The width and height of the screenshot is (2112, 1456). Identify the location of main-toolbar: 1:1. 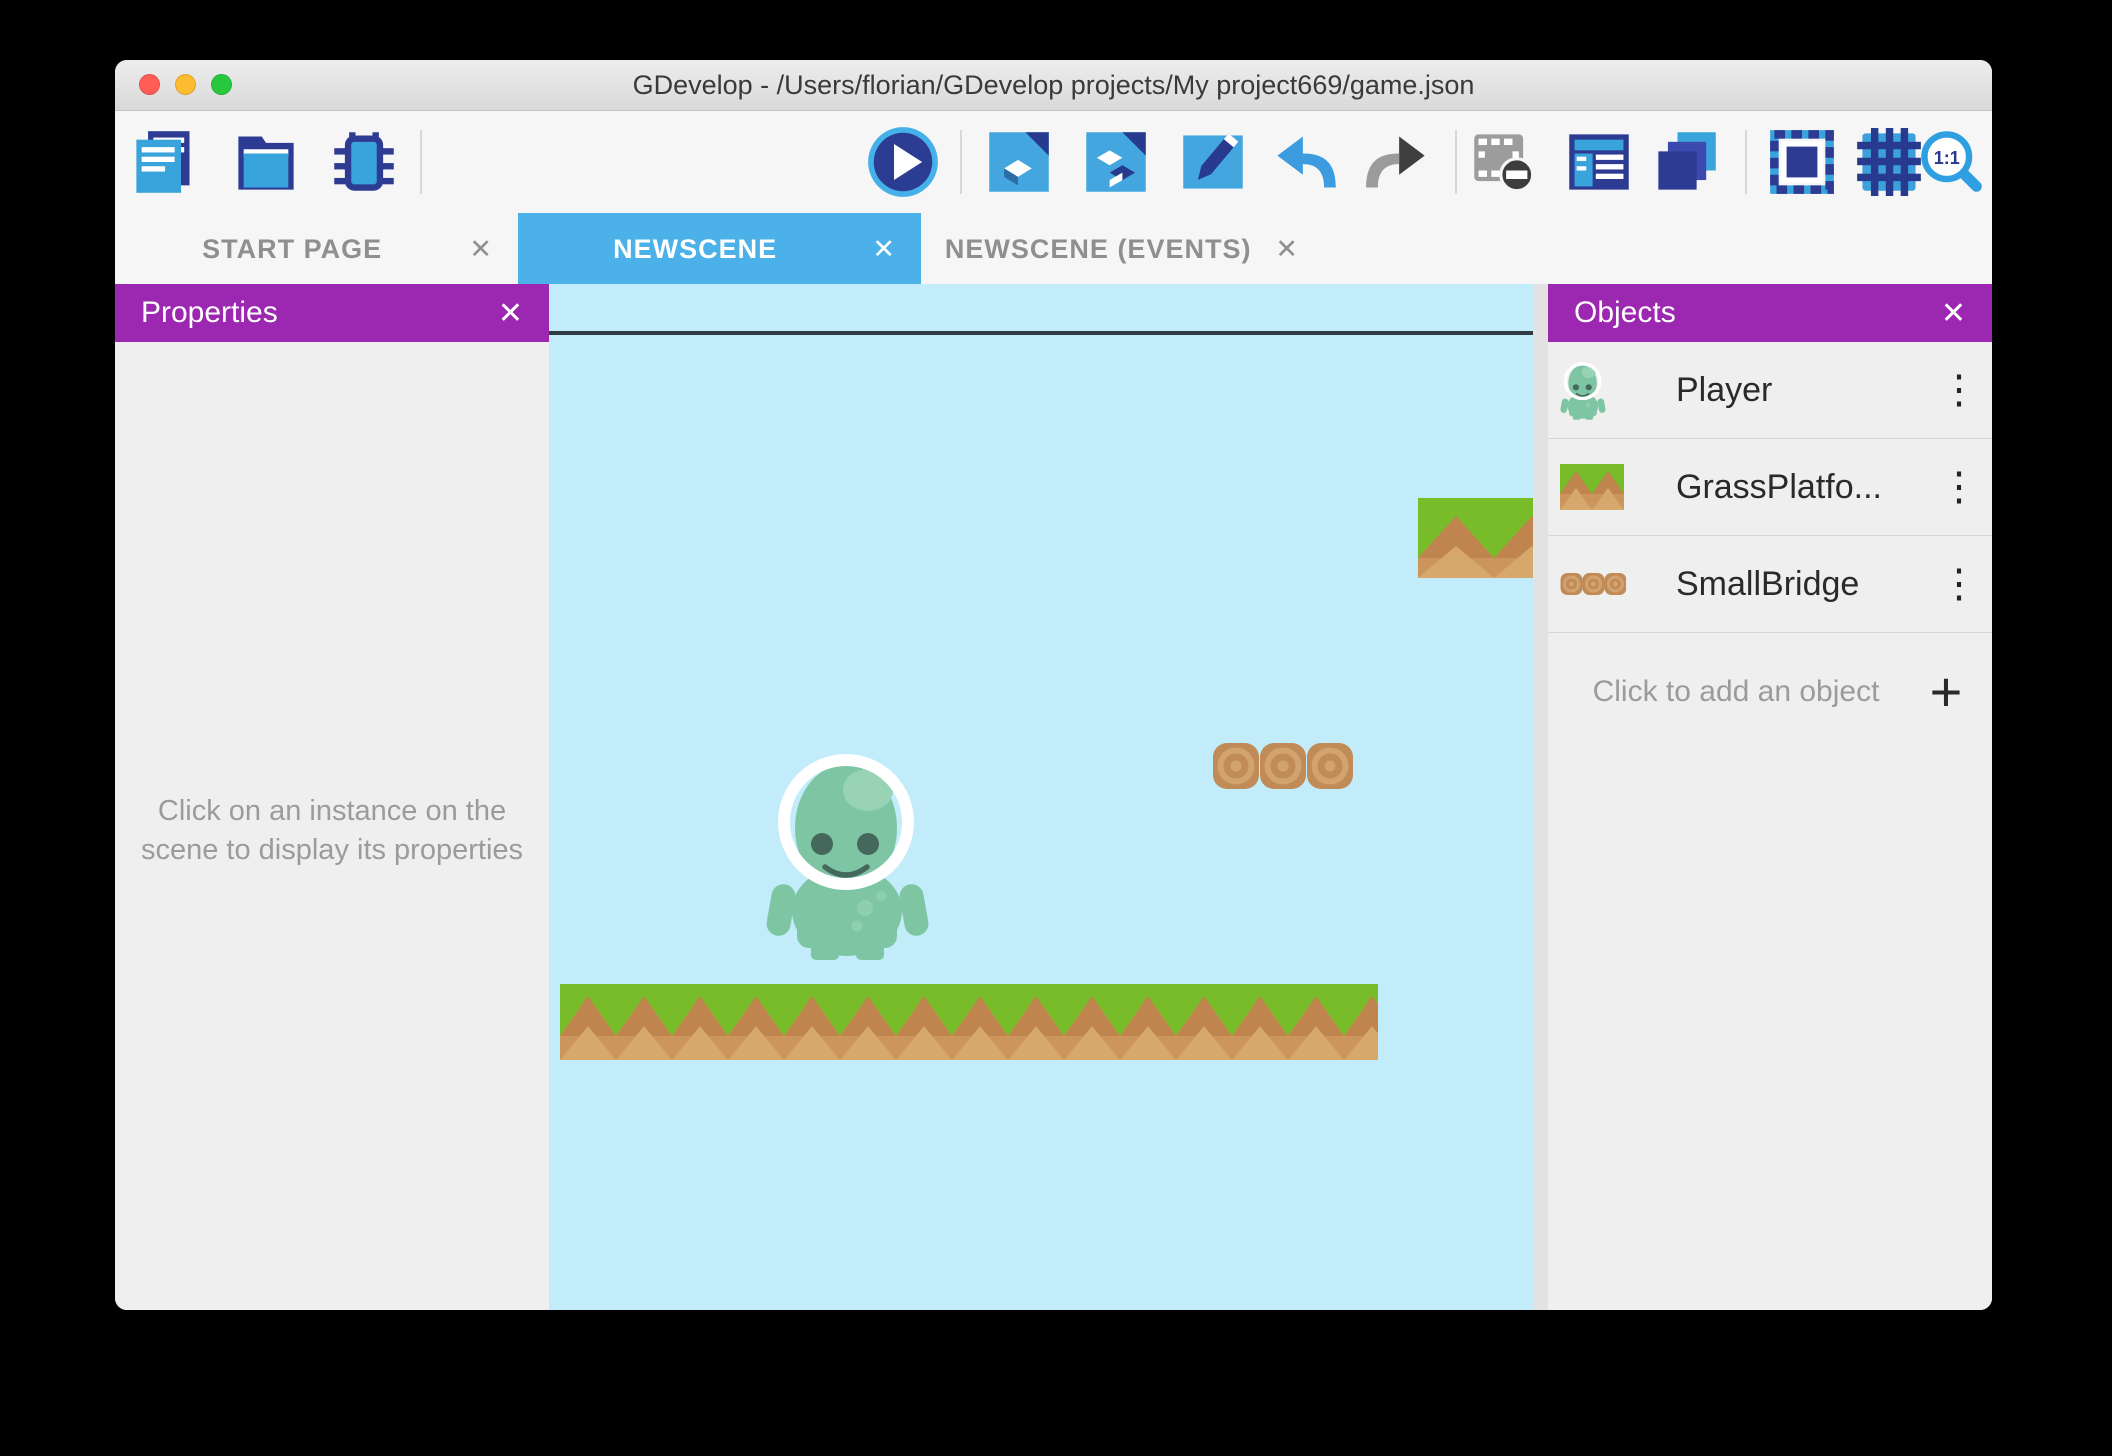
(1053, 162).